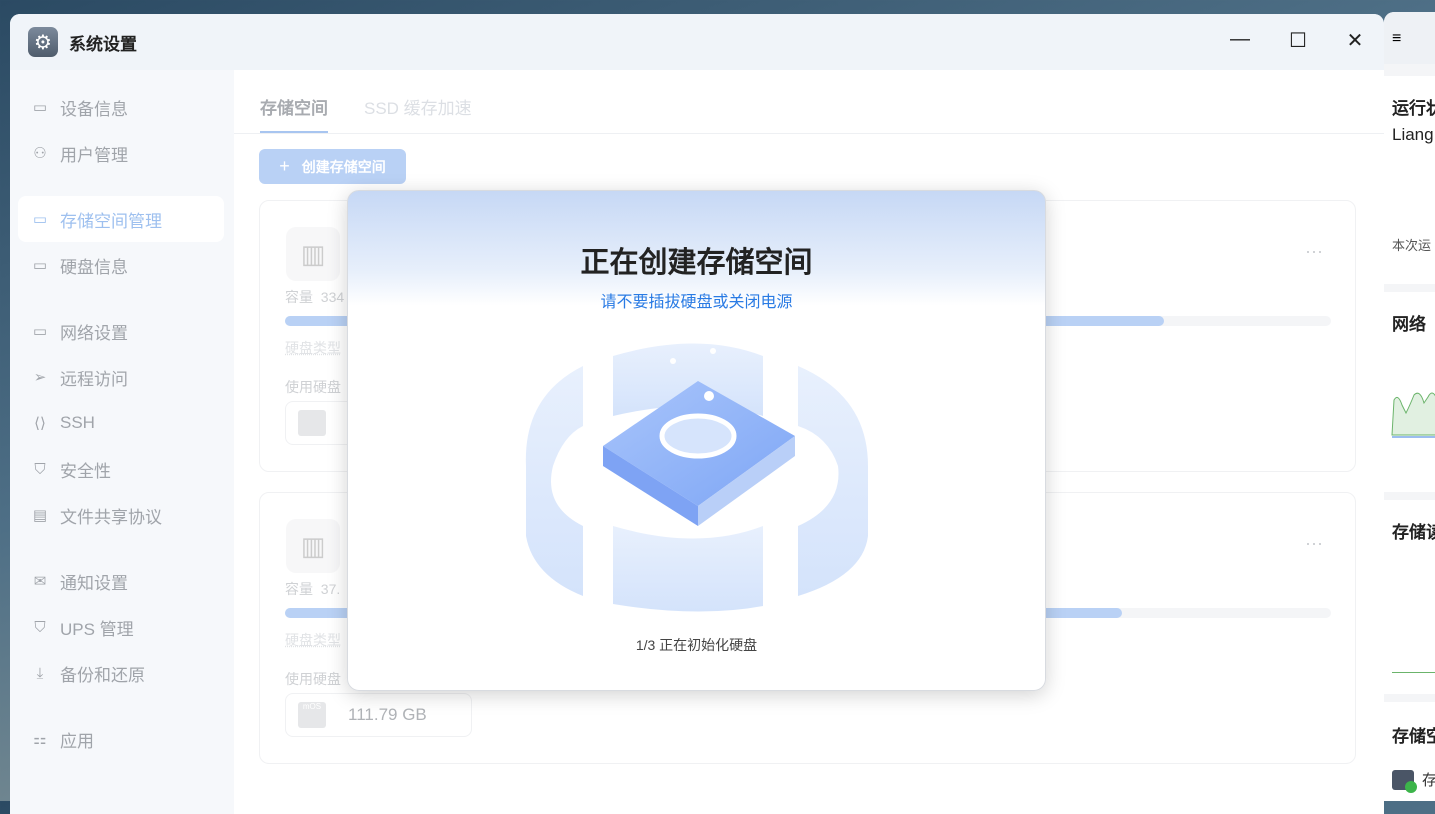  Describe the element at coordinates (77, 741) in the screenshot. I see `sidebar-item-label: 应用` at that location.